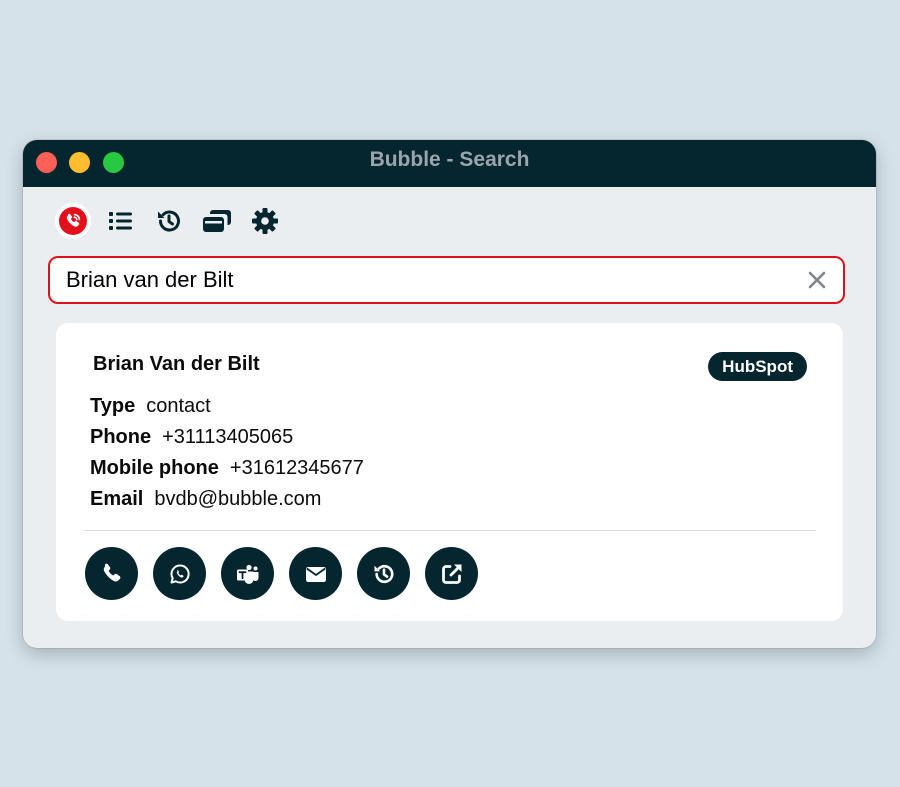  I want to click on toolbar, so click(175, 221).